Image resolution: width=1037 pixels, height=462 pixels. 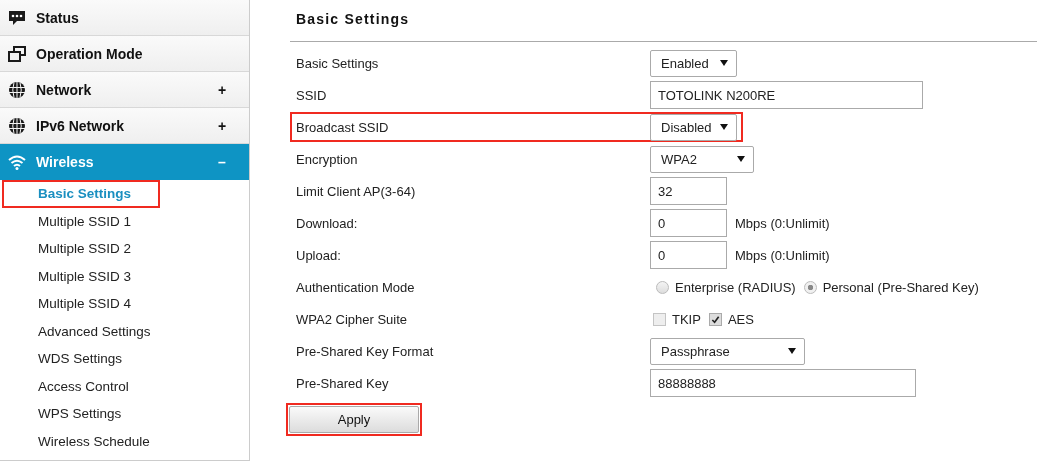 I want to click on dropdown: Passphrase, so click(x=727, y=351).